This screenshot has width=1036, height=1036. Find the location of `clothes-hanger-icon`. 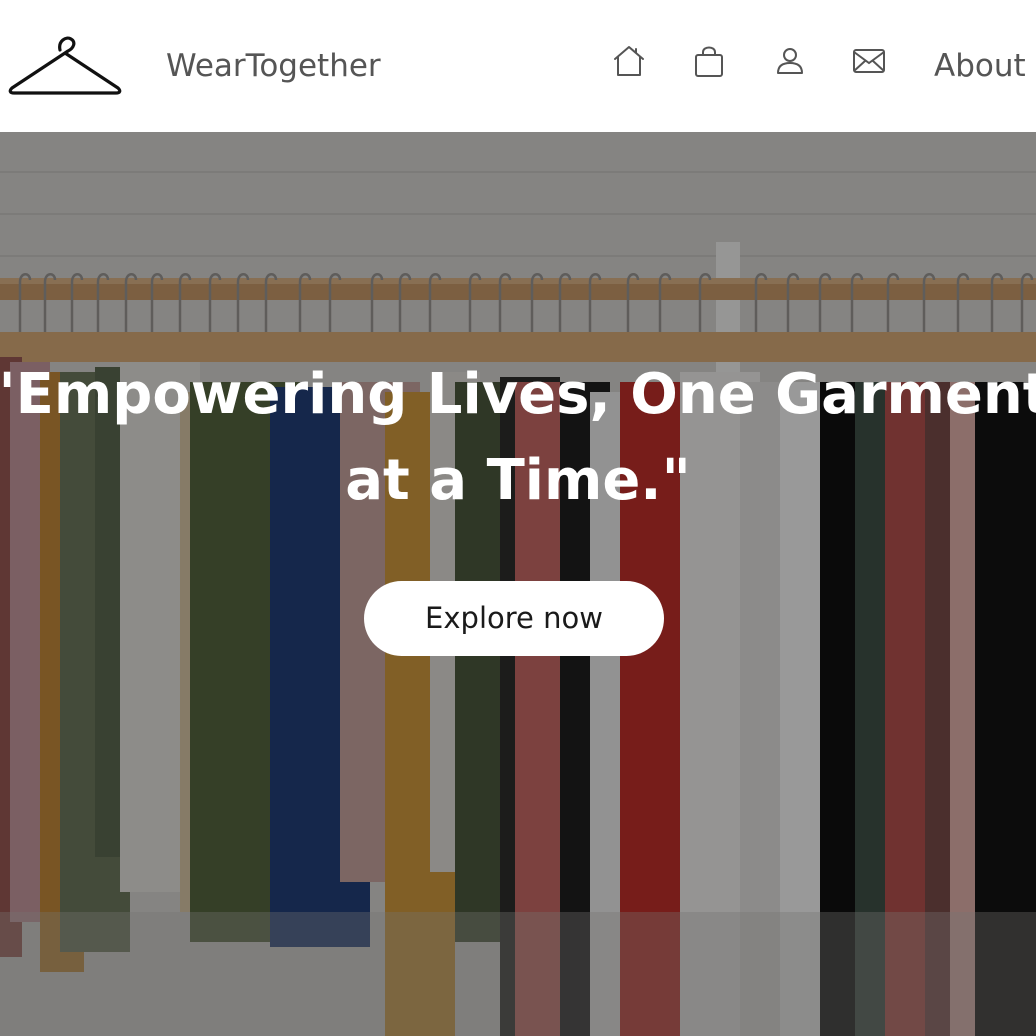

clothes-hanger-icon is located at coordinates (65, 66).